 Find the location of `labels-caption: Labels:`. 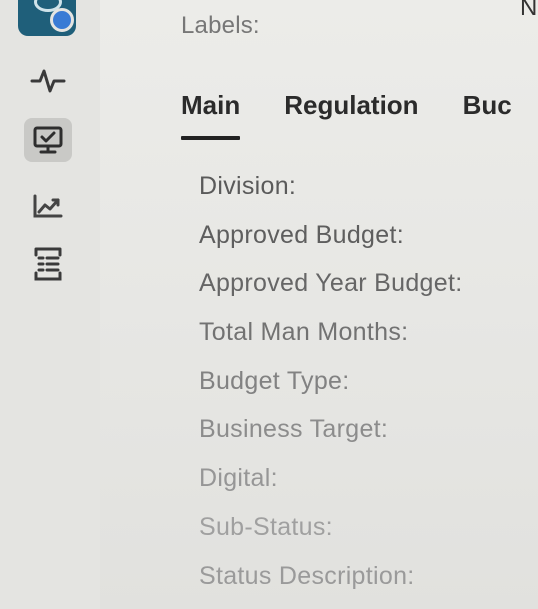

labels-caption: Labels: is located at coordinates (220, 25).